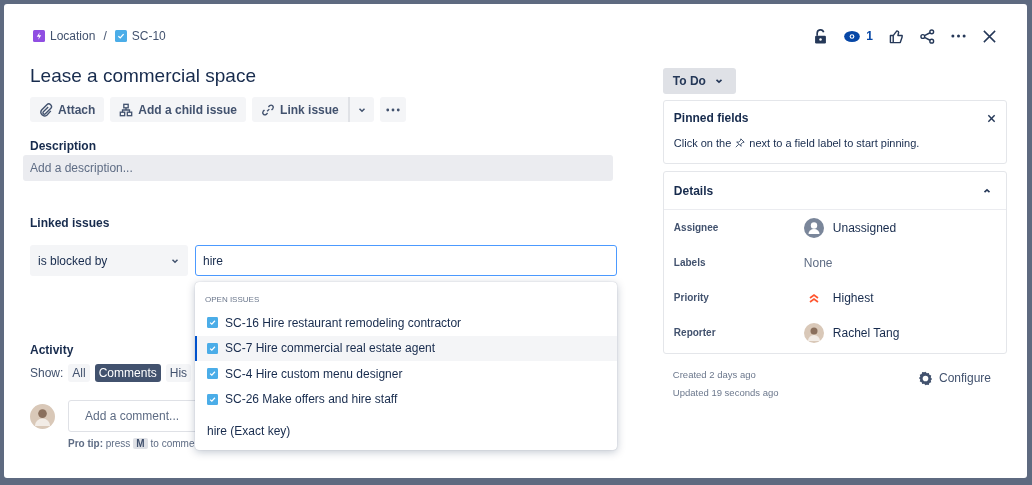 The width and height of the screenshot is (1032, 485). Describe the element at coordinates (852, 36) in the screenshot. I see `eye-icon` at that location.